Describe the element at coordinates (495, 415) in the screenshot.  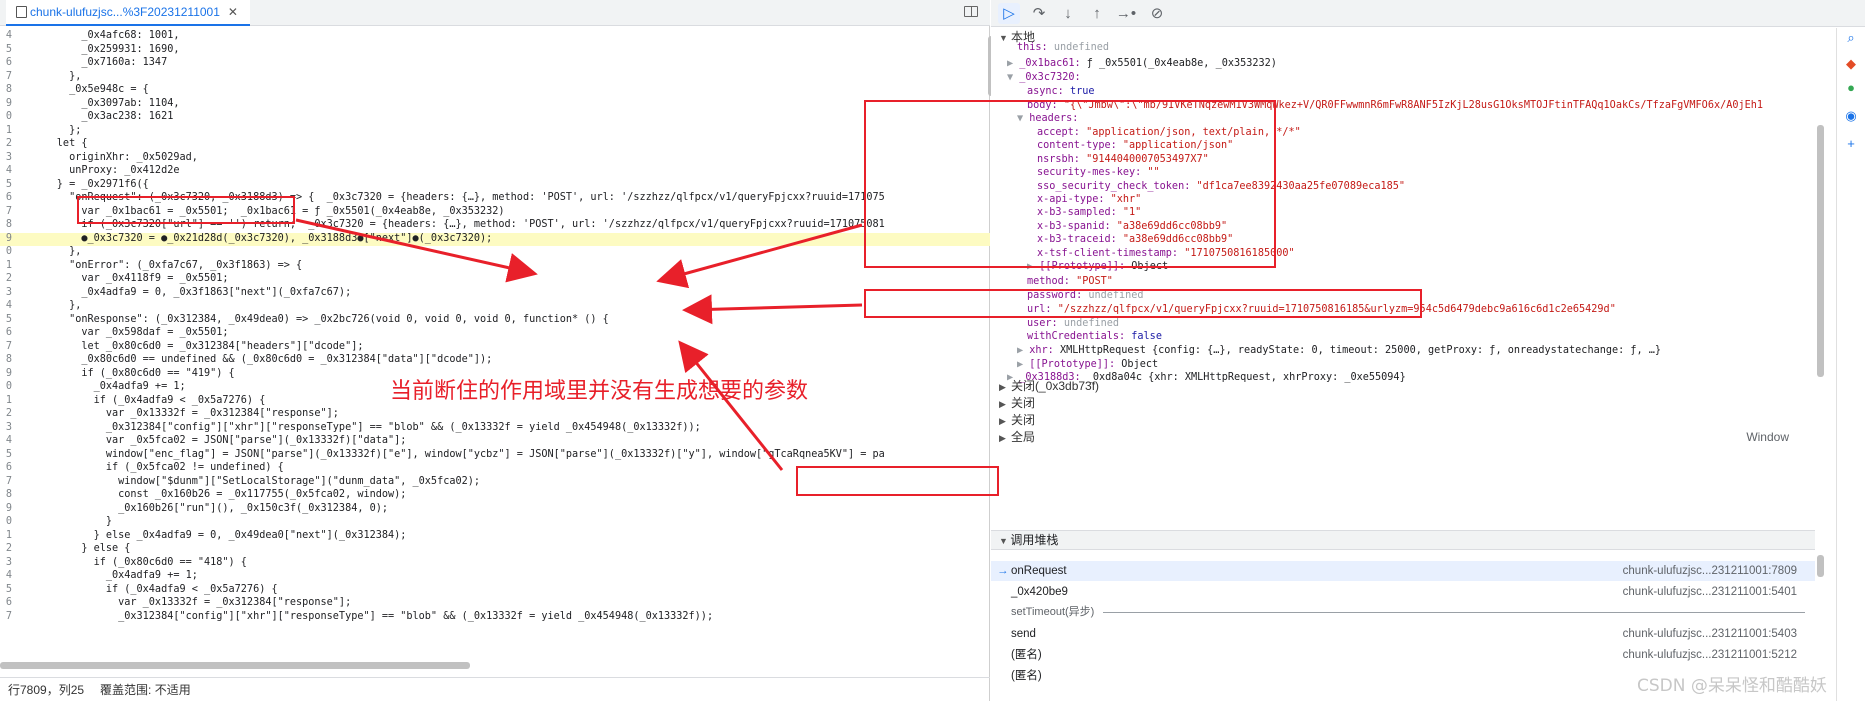
I see `code-line: 2 var _0x13332f = _0x312384["response"];` at that location.